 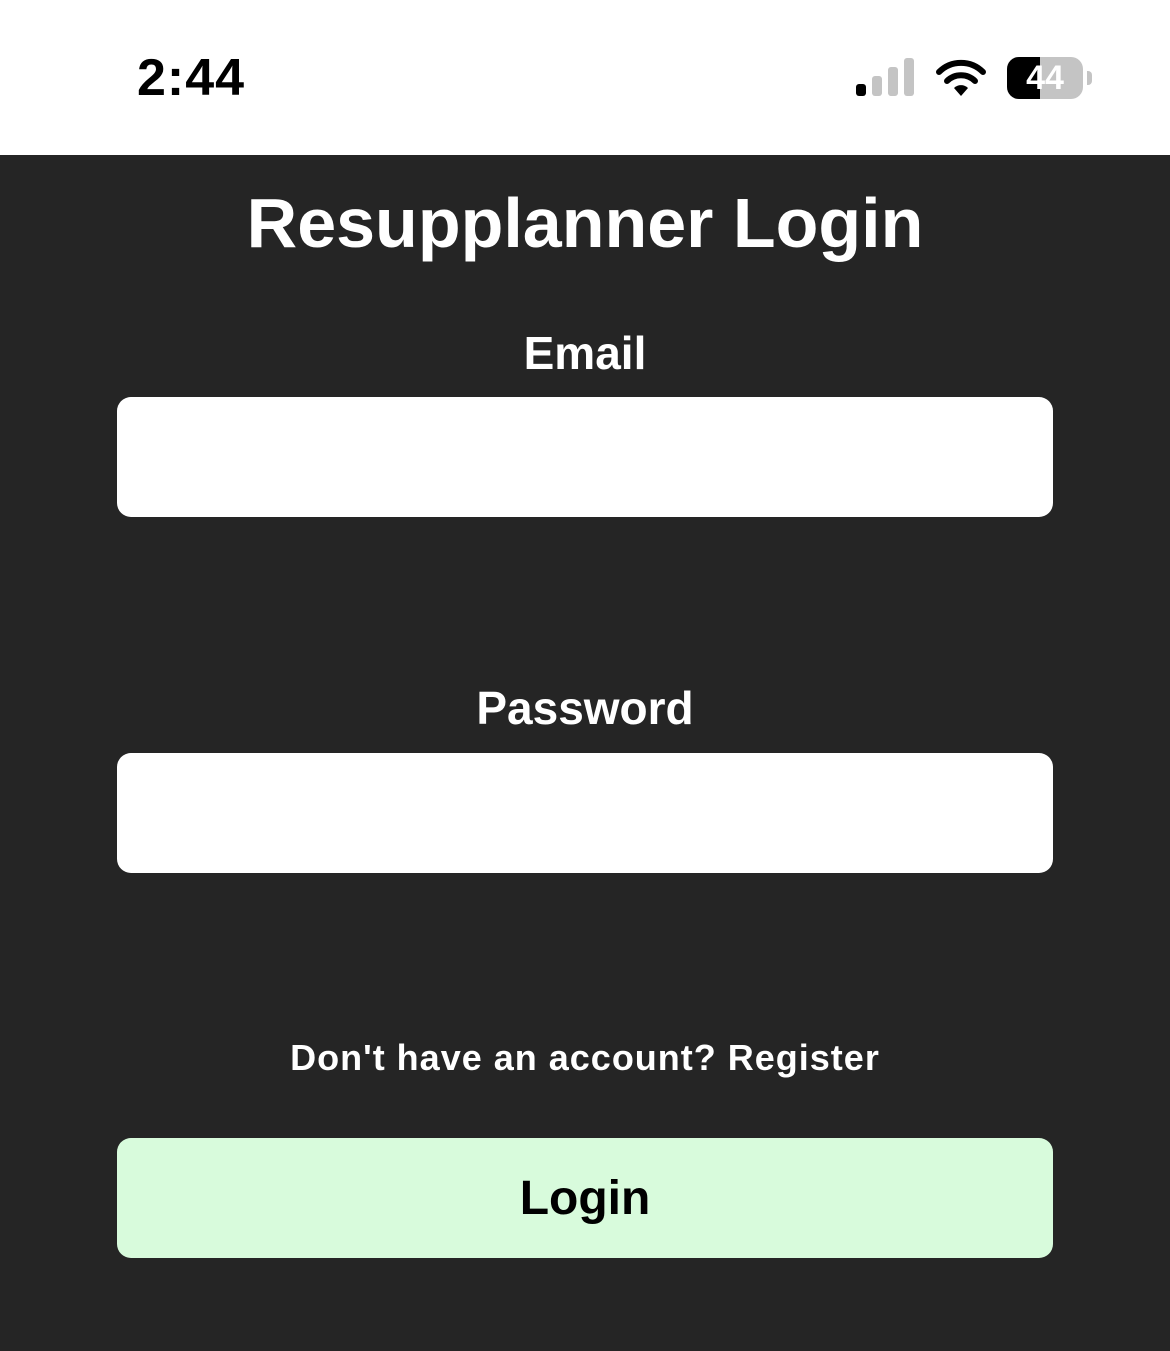 What do you see at coordinates (585, 813) in the screenshot?
I see `password-field` at bounding box center [585, 813].